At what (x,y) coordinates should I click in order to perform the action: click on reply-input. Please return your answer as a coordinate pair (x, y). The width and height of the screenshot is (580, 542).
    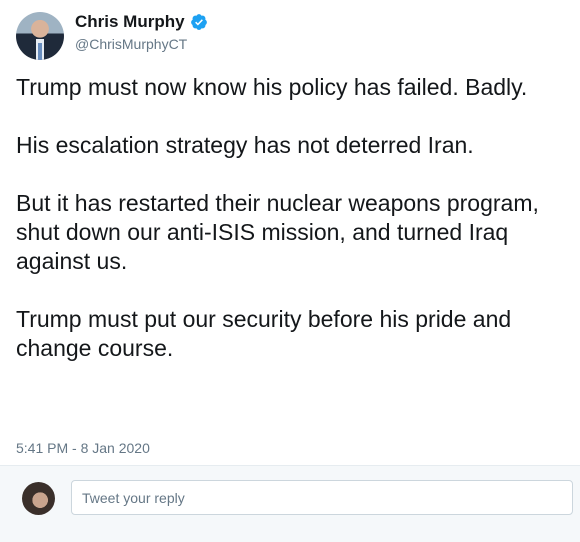
    Looking at the image, I should click on (322, 497).